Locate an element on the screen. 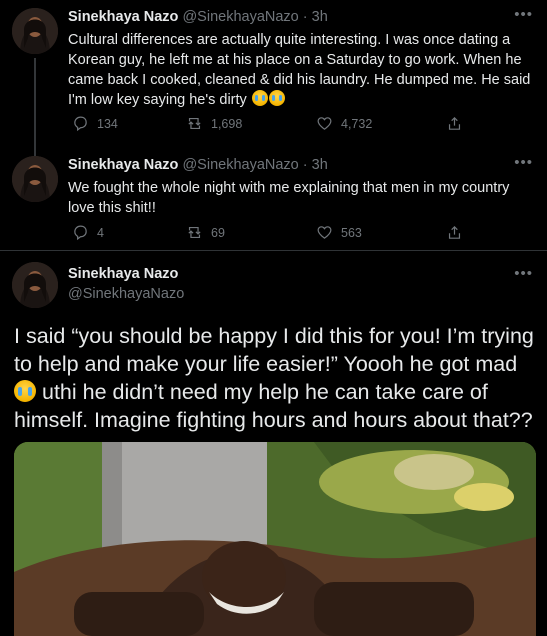 This screenshot has width=547, height=636. retweet-count: 1,698 is located at coordinates (227, 123).